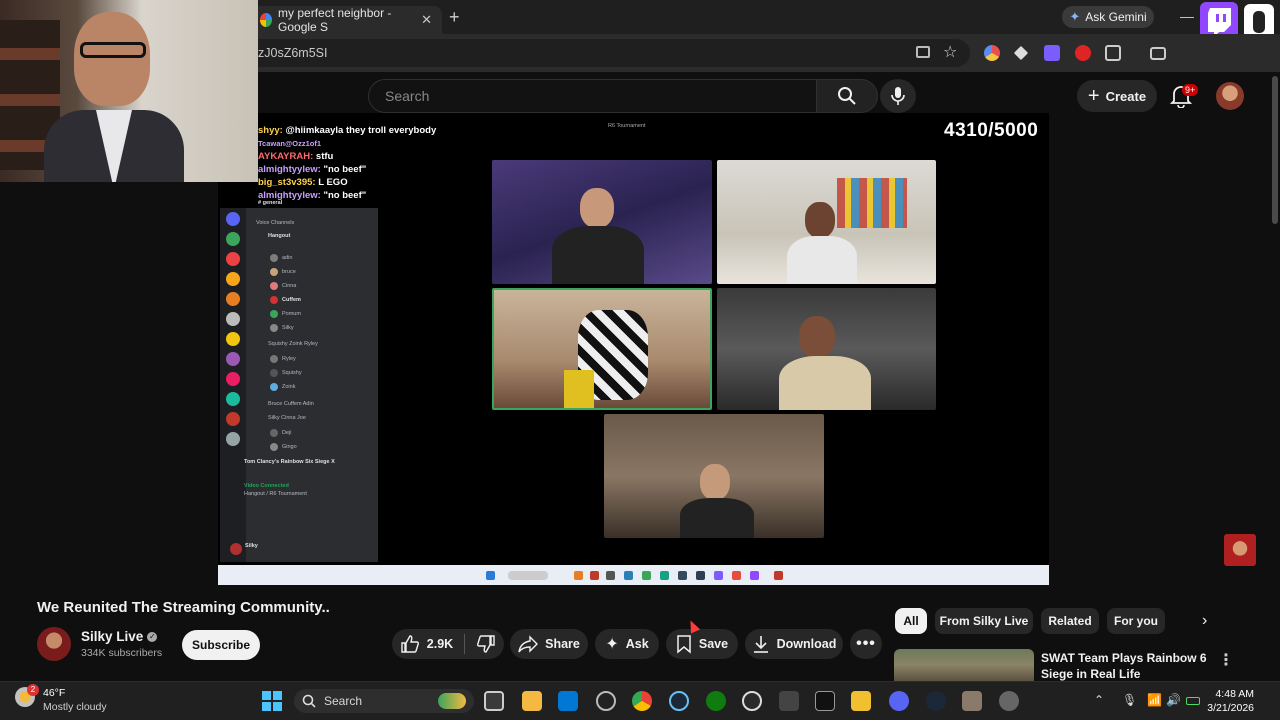 This screenshot has height=720, width=1280. What do you see at coordinates (899, 701) in the screenshot?
I see `discord-icon` at bounding box center [899, 701].